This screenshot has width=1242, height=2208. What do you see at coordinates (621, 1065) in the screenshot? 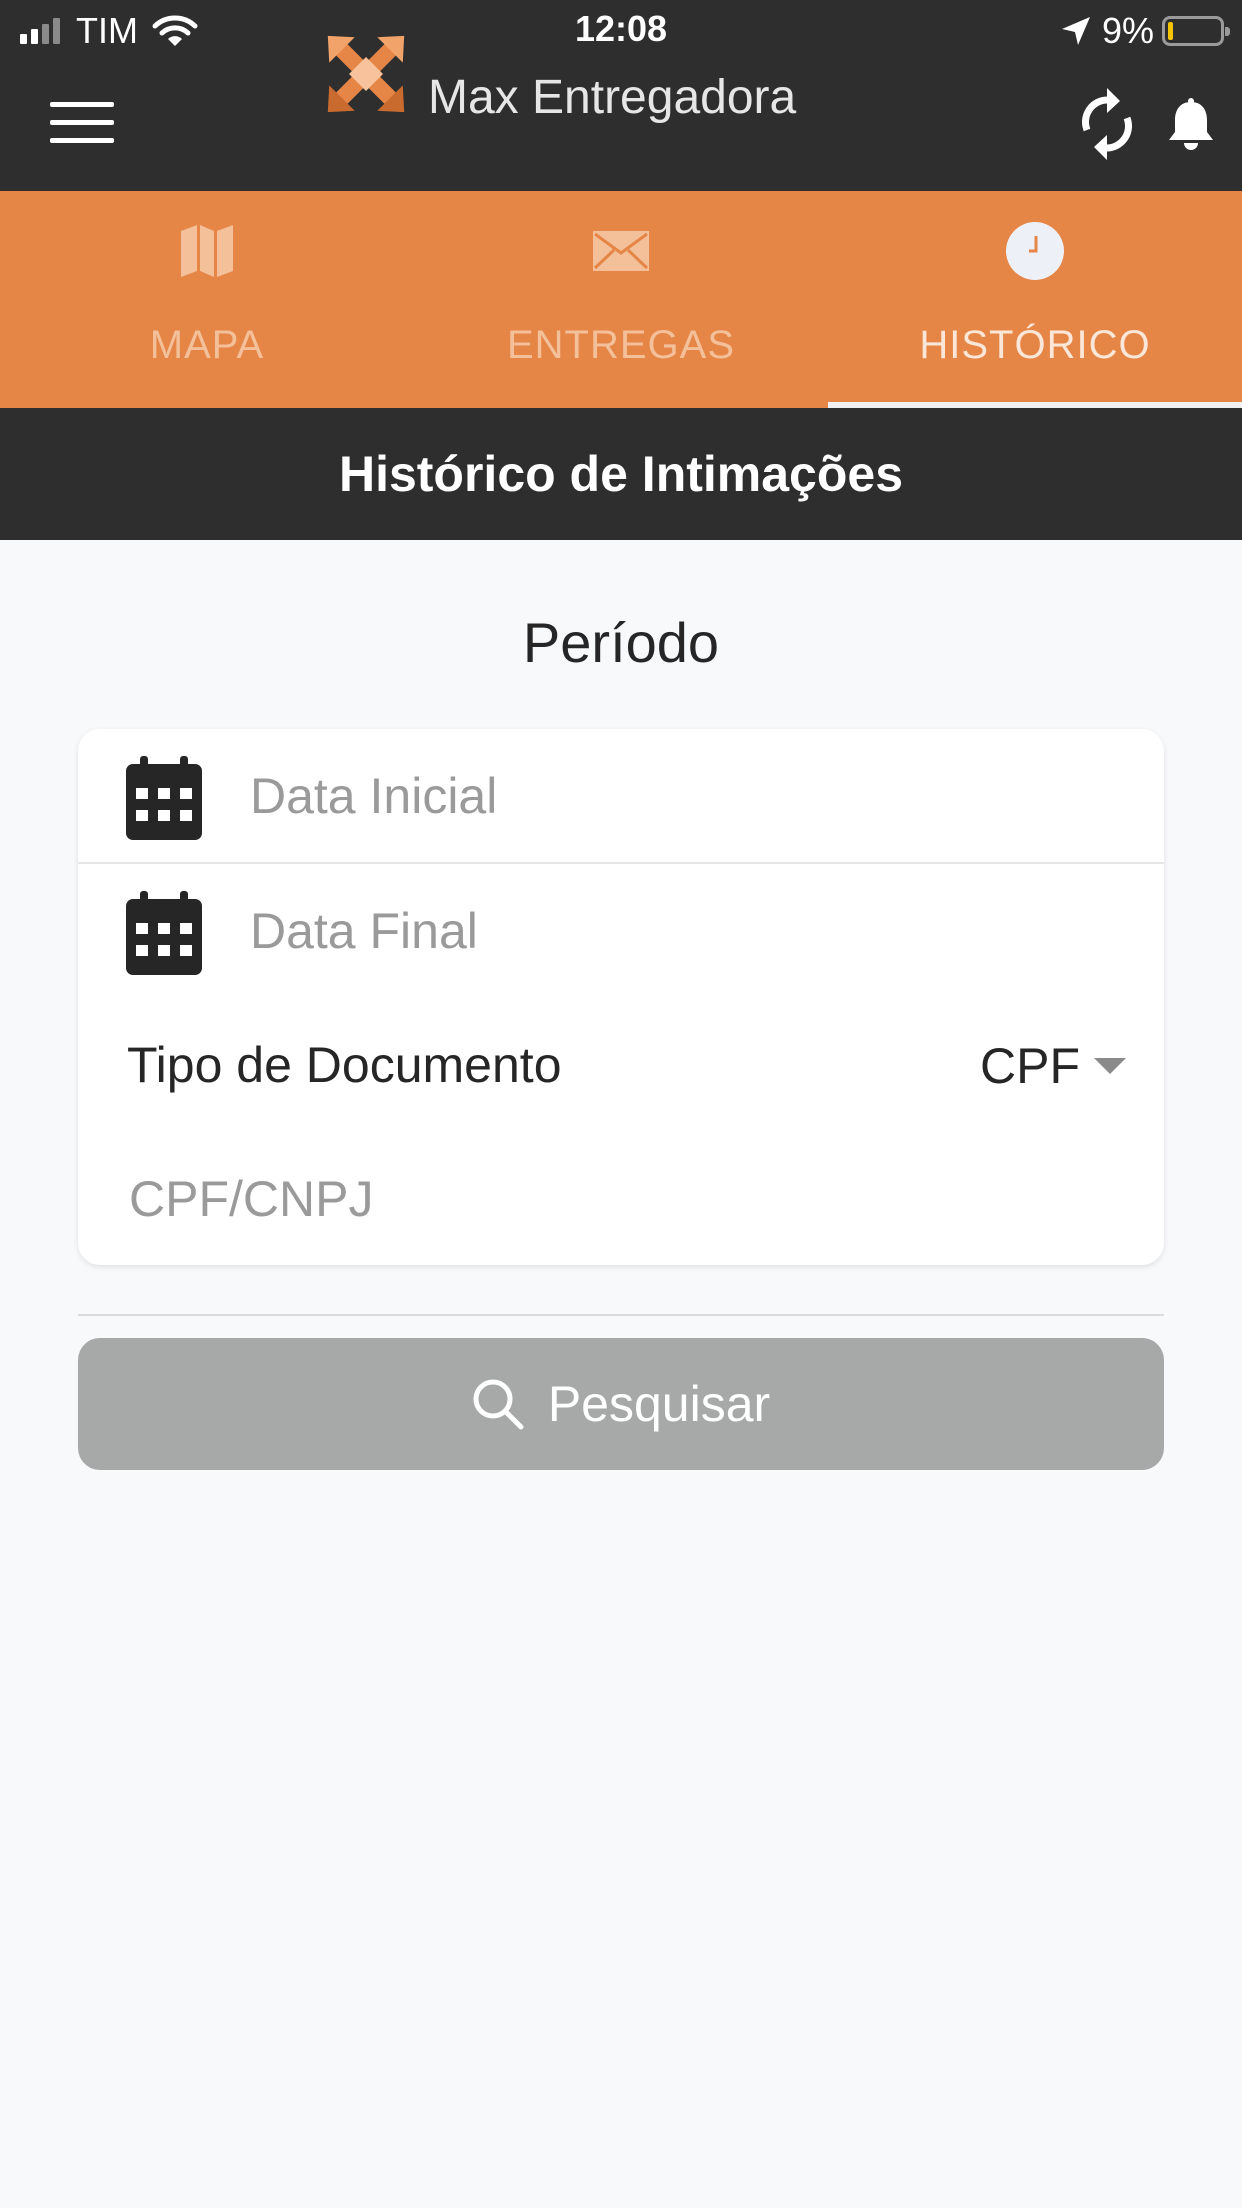
I see `document-type-row: Tipo de Documento CPF` at bounding box center [621, 1065].